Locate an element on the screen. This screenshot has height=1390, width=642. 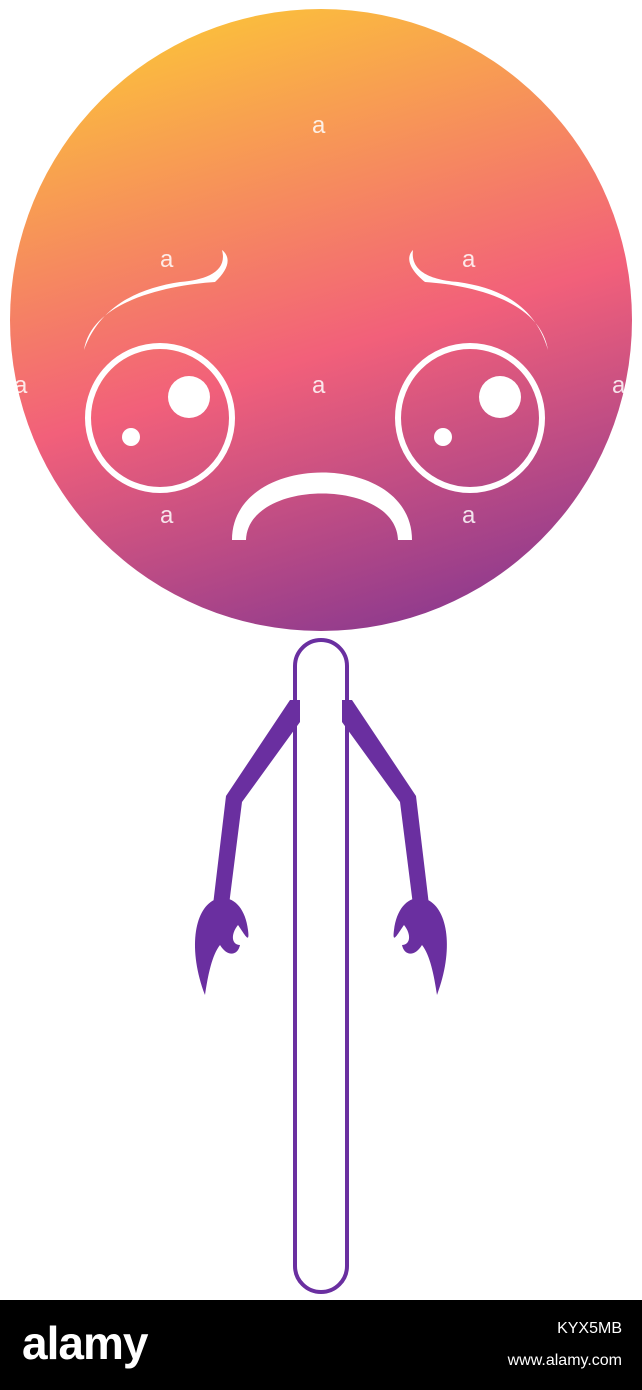
site-url: www.alamy.com is located at coordinates (564, 1360).